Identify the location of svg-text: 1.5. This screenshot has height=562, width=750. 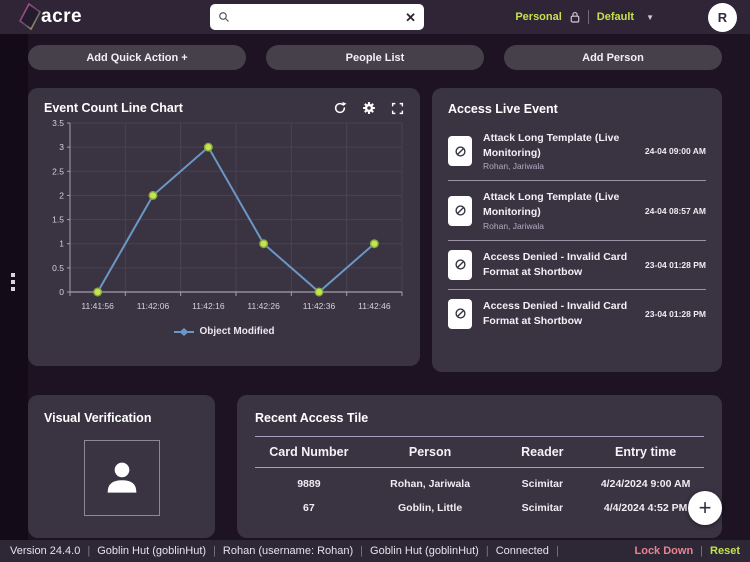
(58, 220).